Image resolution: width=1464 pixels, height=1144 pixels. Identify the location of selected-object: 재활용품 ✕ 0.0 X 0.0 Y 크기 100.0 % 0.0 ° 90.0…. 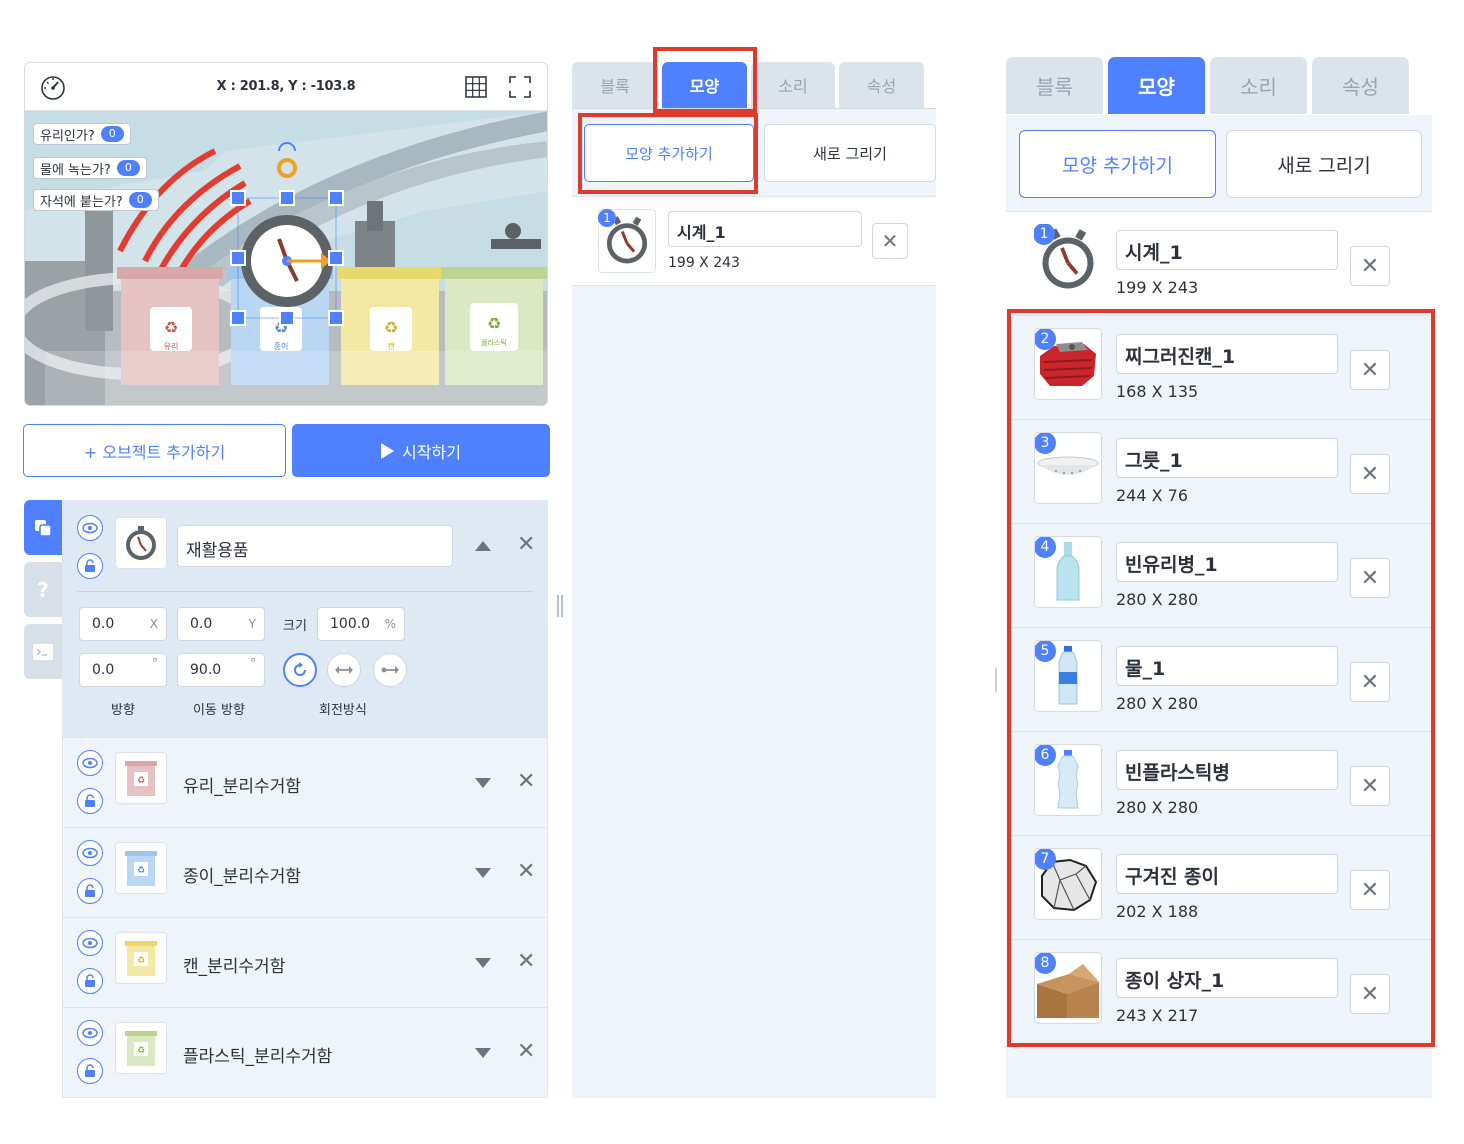
(305, 619).